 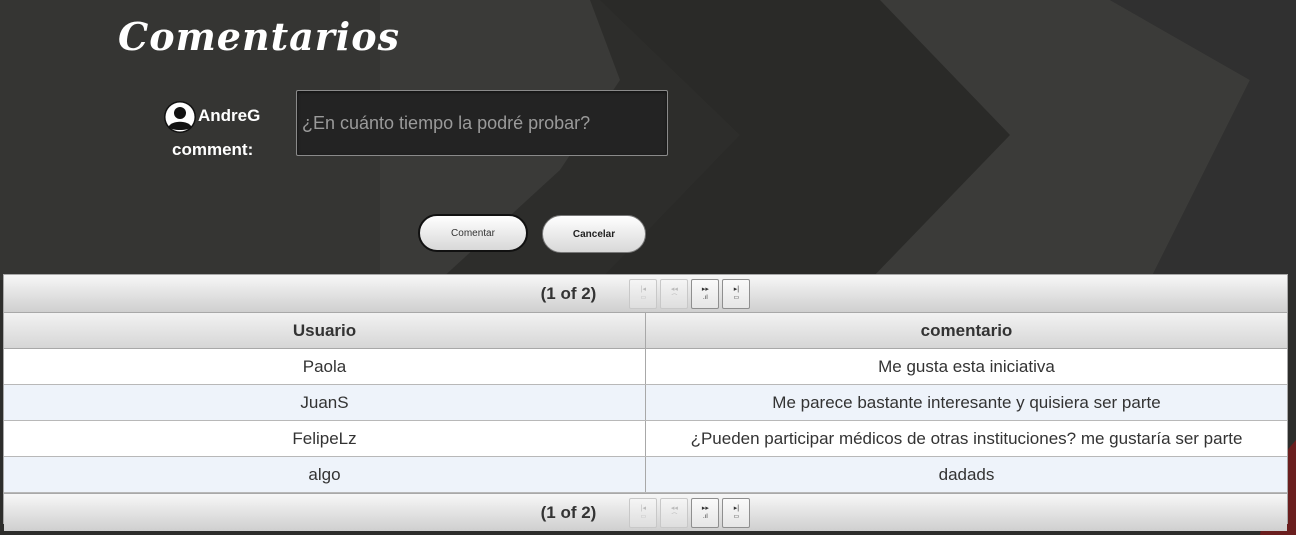 What do you see at coordinates (325, 438) in the screenshot?
I see `cell-usuario: FelipeLz` at bounding box center [325, 438].